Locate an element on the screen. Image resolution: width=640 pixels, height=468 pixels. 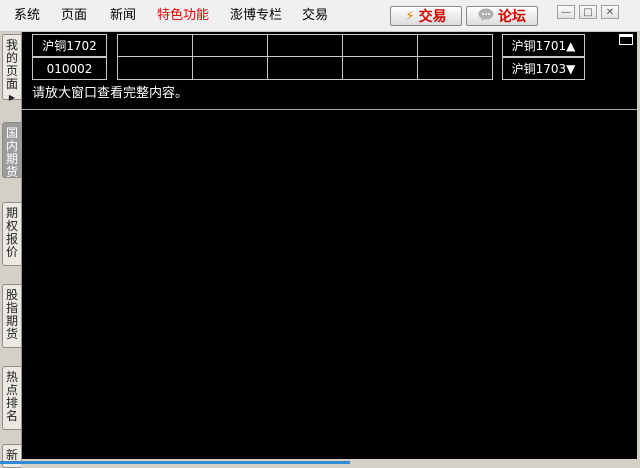
tab-option-quotes-label: 期权报价 is located at coordinates (11, 232).